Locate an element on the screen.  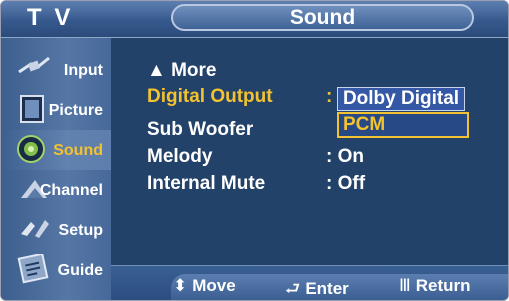
menu-title-pill: Sound is located at coordinates (322, 17).